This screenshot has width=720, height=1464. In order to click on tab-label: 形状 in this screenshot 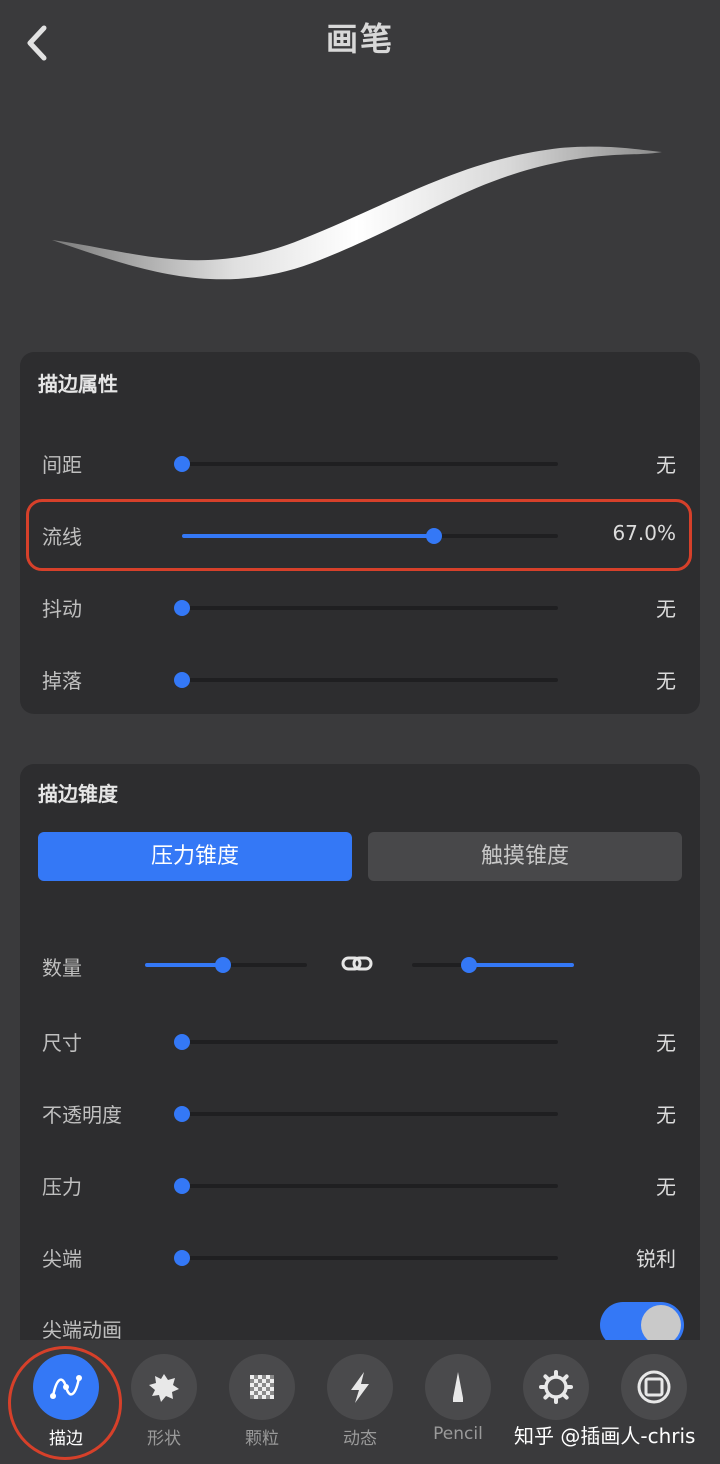, I will do `click(164, 1439)`.